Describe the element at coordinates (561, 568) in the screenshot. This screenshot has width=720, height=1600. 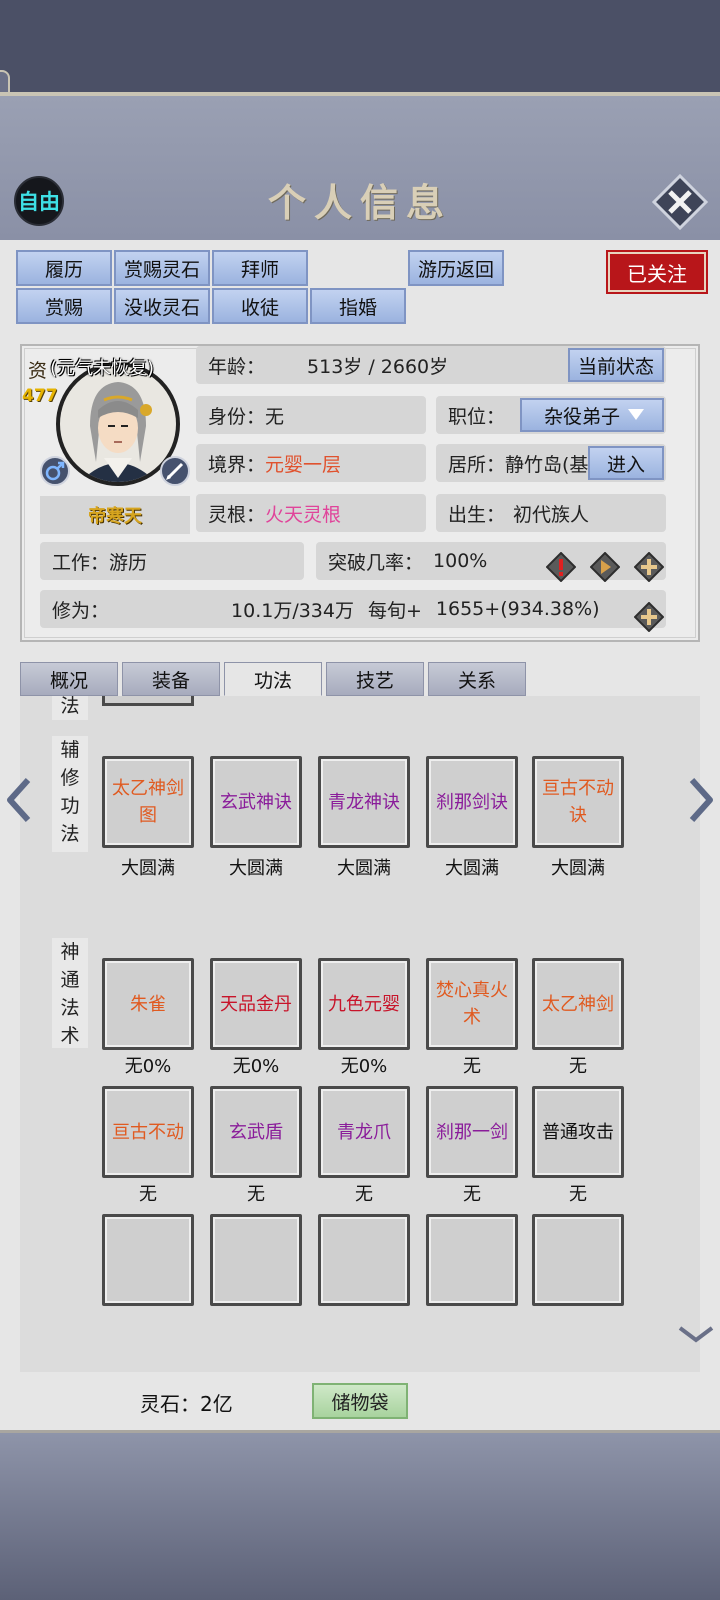
I see `warning-icon` at that location.